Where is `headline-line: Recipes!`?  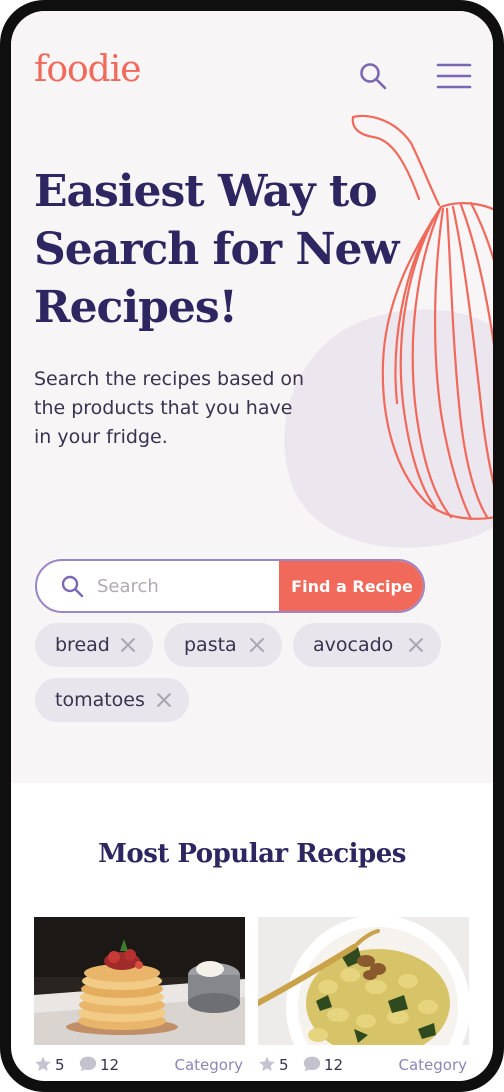
headline-line: Recipes! is located at coordinates (136, 307).